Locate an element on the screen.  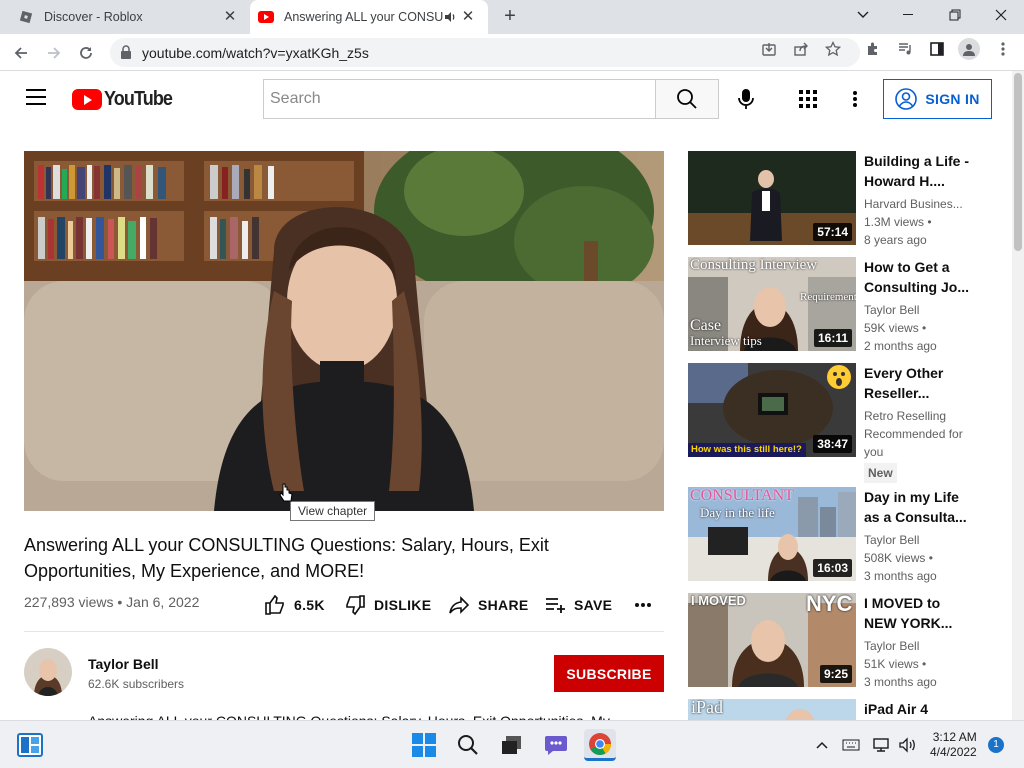
rec-title: iPad Air 4 is located at coordinates (896, 709).